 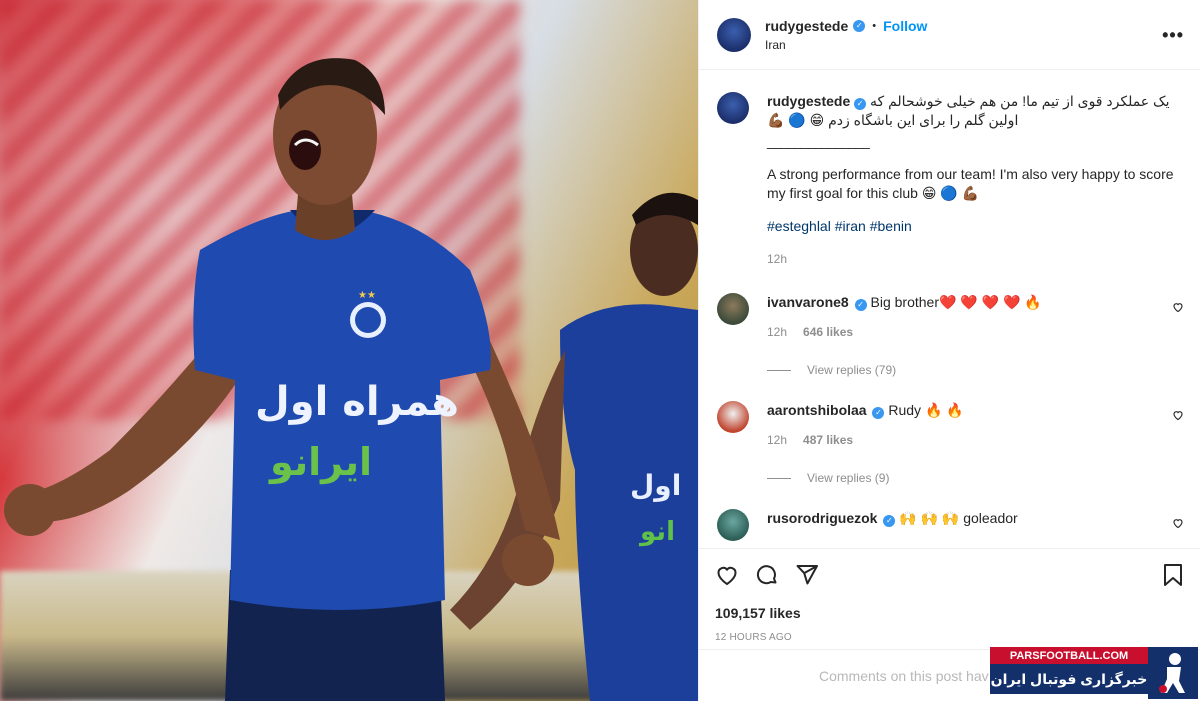 What do you see at coordinates (817, 410) in the screenshot?
I see `comment-username: aarontshibolaa` at bounding box center [817, 410].